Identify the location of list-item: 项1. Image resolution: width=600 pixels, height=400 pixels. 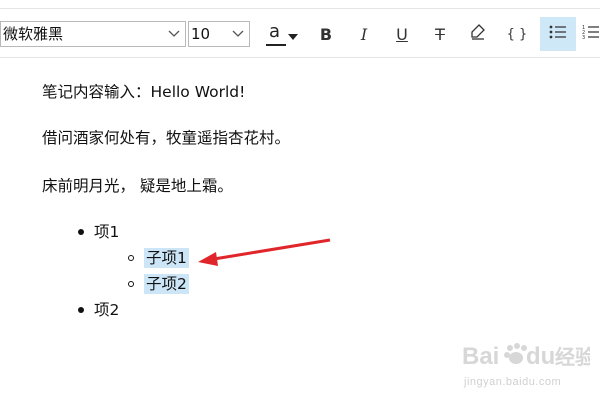
(107, 232).